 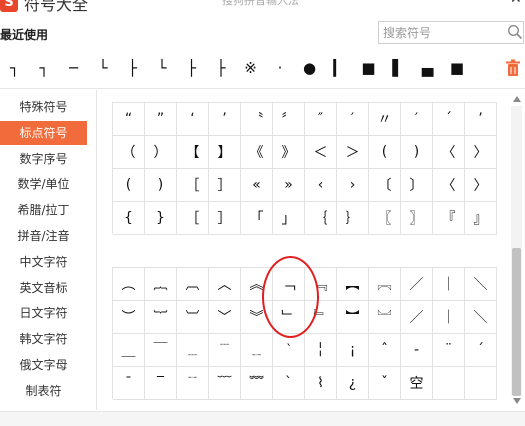 I want to click on symbol-cell: 〗, so click(x=417, y=218).